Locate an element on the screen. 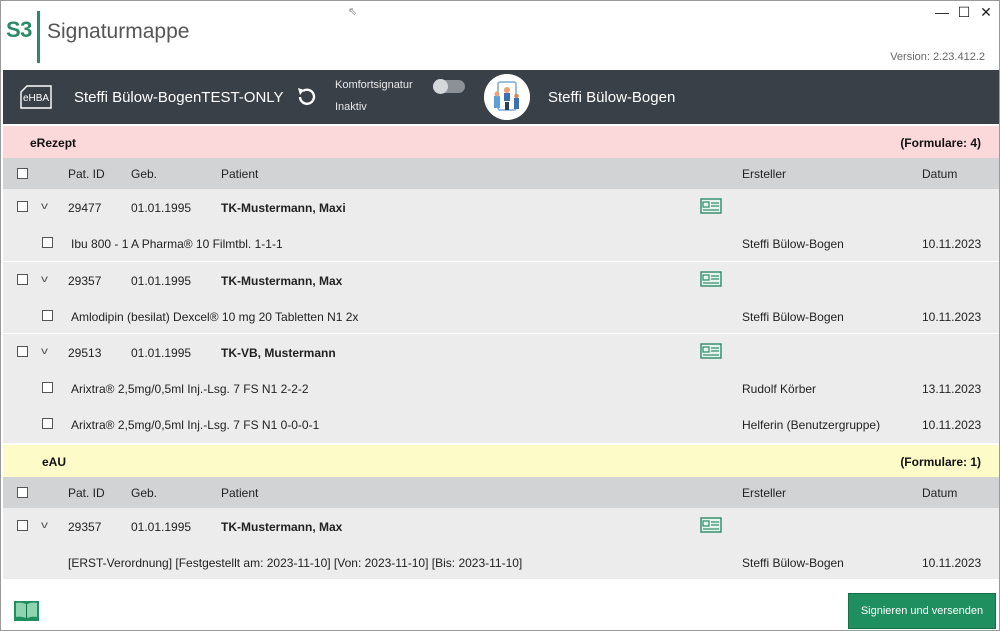 The image size is (1000, 631). app-title: Signaturmappe is located at coordinates (118, 31).